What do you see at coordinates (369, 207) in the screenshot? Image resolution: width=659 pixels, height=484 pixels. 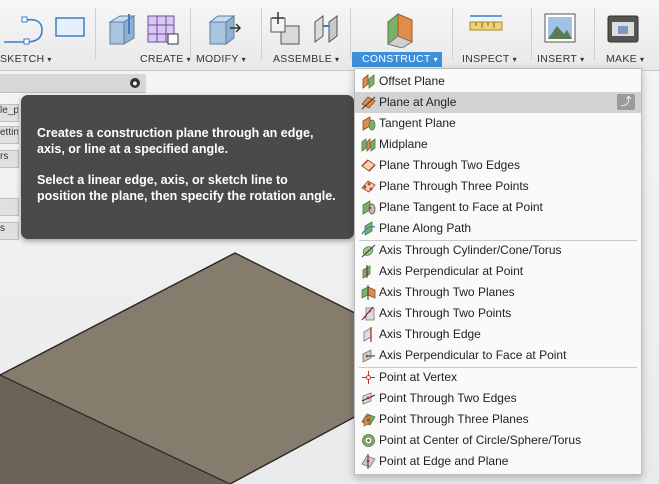 I see `plane-tangent-face-icon` at bounding box center [369, 207].